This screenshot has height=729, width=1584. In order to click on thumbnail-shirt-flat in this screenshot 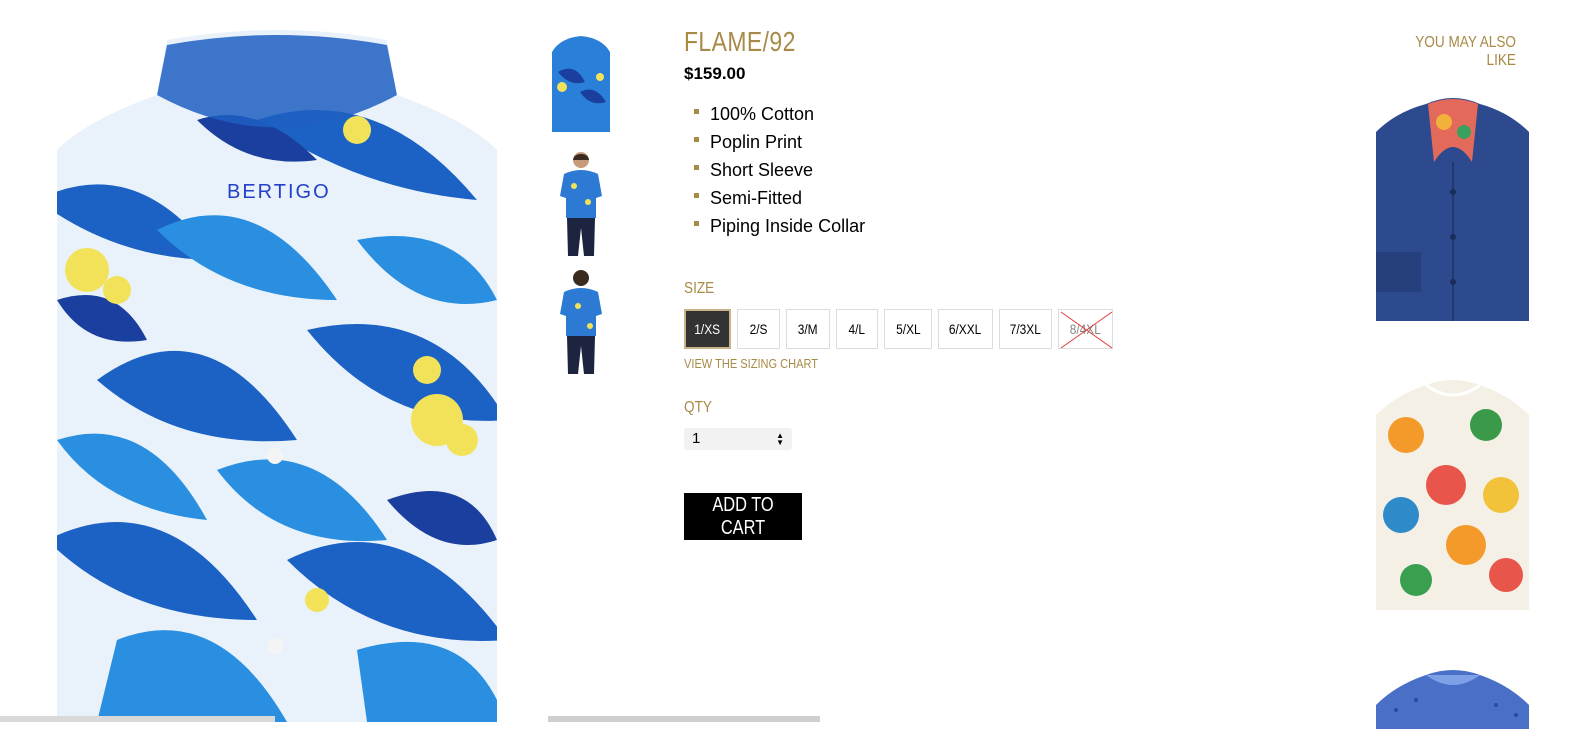, I will do `click(581, 82)`.